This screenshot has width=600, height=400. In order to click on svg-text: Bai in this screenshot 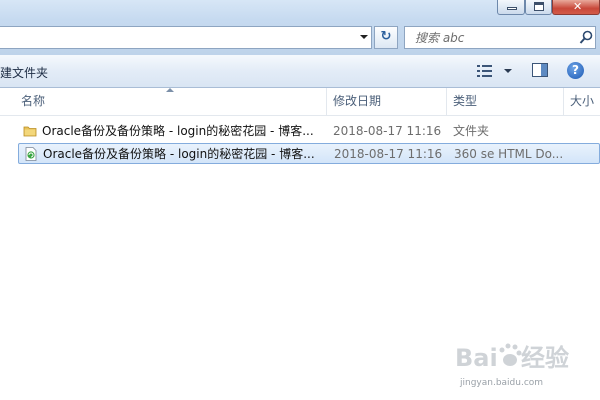, I will do `click(476, 358)`.